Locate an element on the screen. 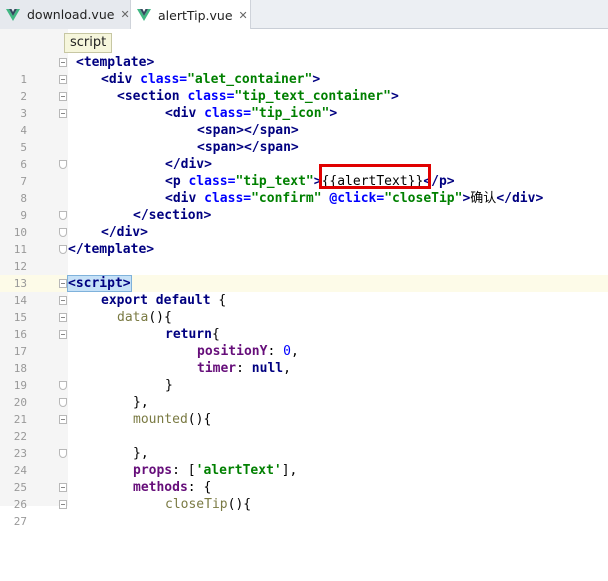 The image size is (608, 581). tab-alerttip-vue: alertTip.vue ✕ is located at coordinates (191, 15).